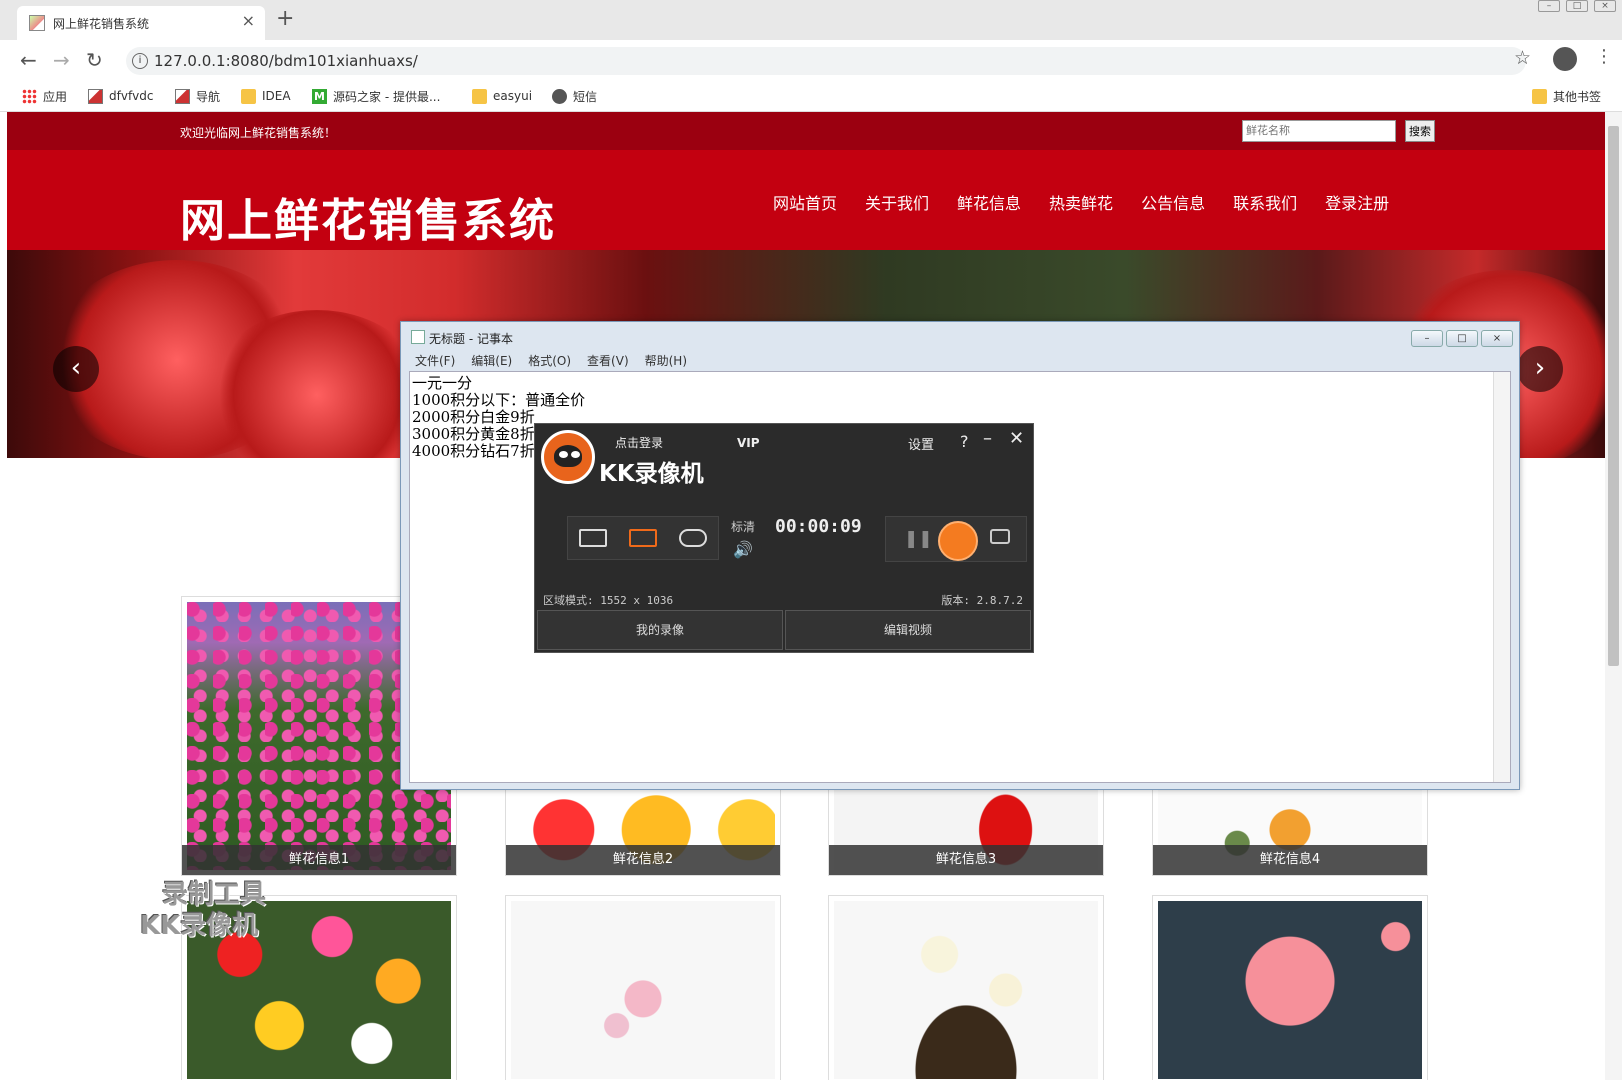 The width and height of the screenshot is (1622, 1080). I want to click on info-icon: i, so click(140, 61).